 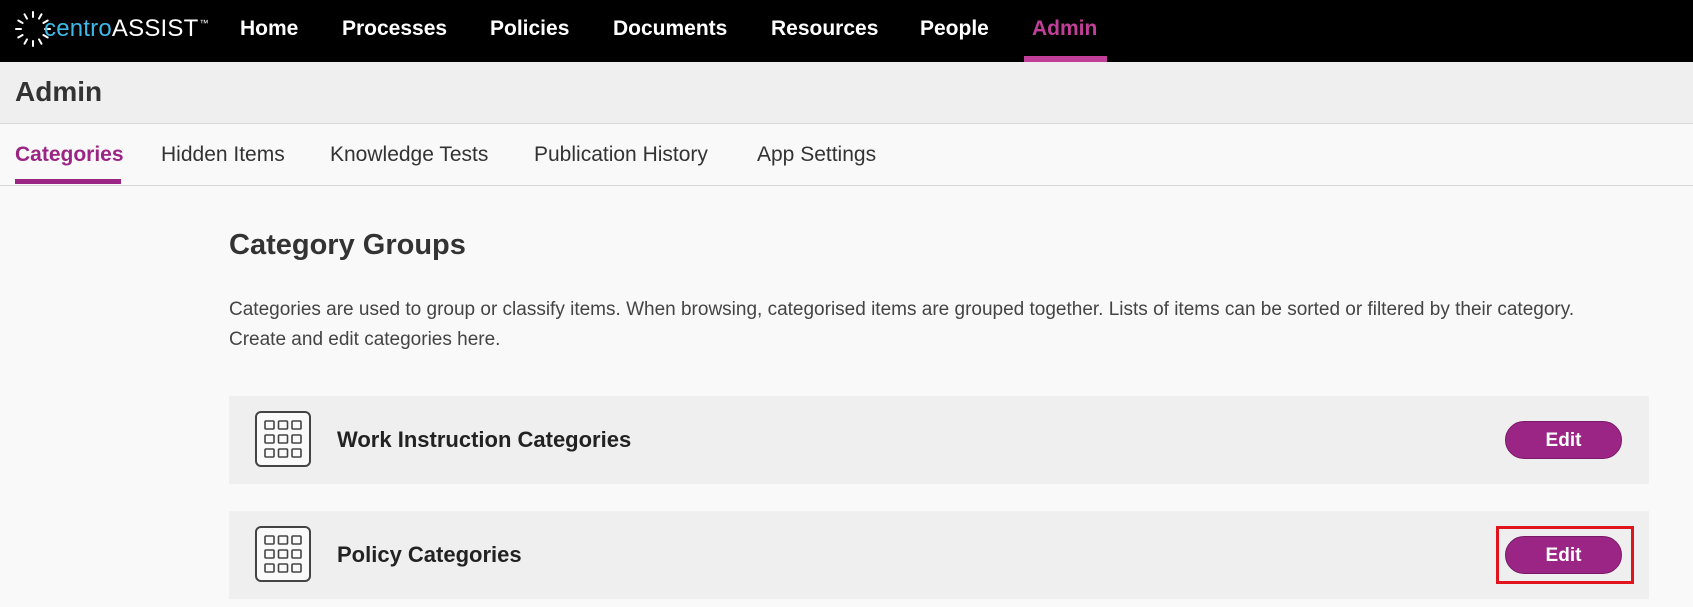 I want to click on tab-app-settings: App Settings, so click(x=816, y=155).